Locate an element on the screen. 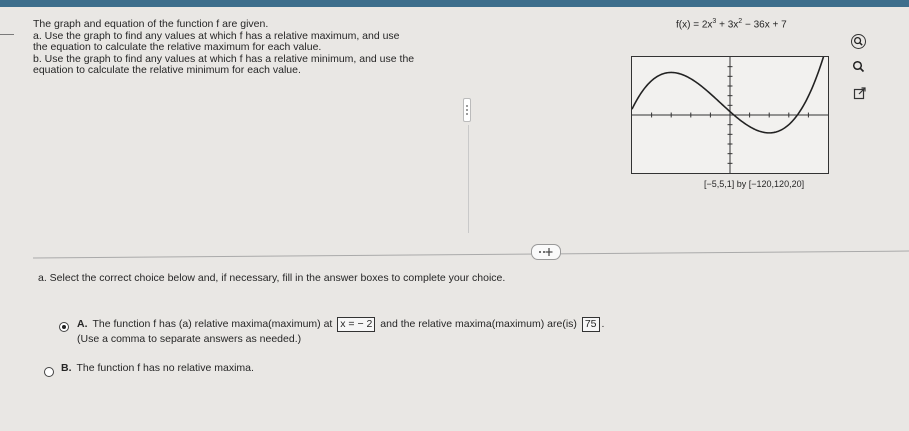 This screenshot has width=909, height=431. answer-box-max-value: 75 is located at coordinates (590, 324).